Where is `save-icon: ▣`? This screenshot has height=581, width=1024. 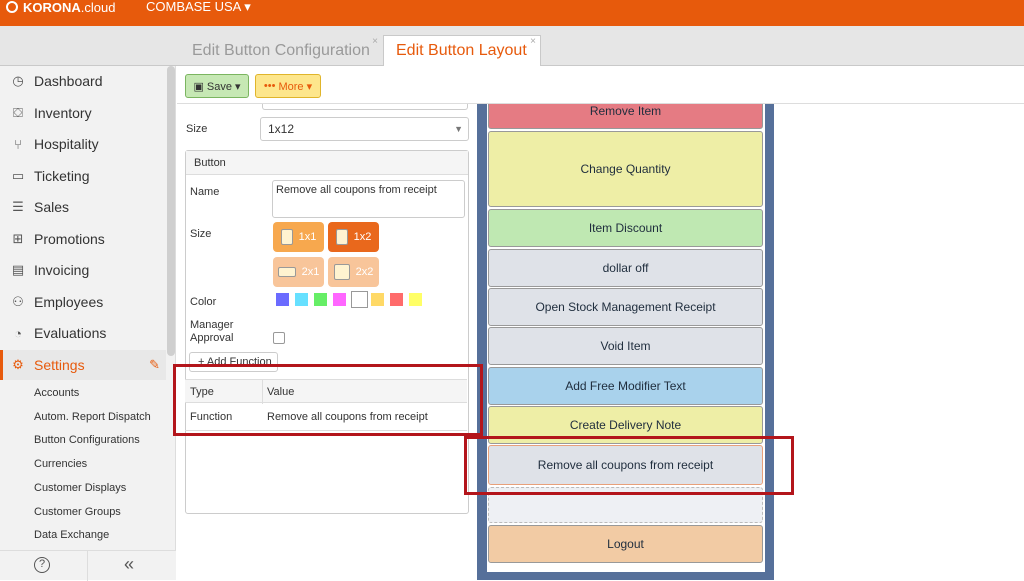 save-icon: ▣ is located at coordinates (198, 86).